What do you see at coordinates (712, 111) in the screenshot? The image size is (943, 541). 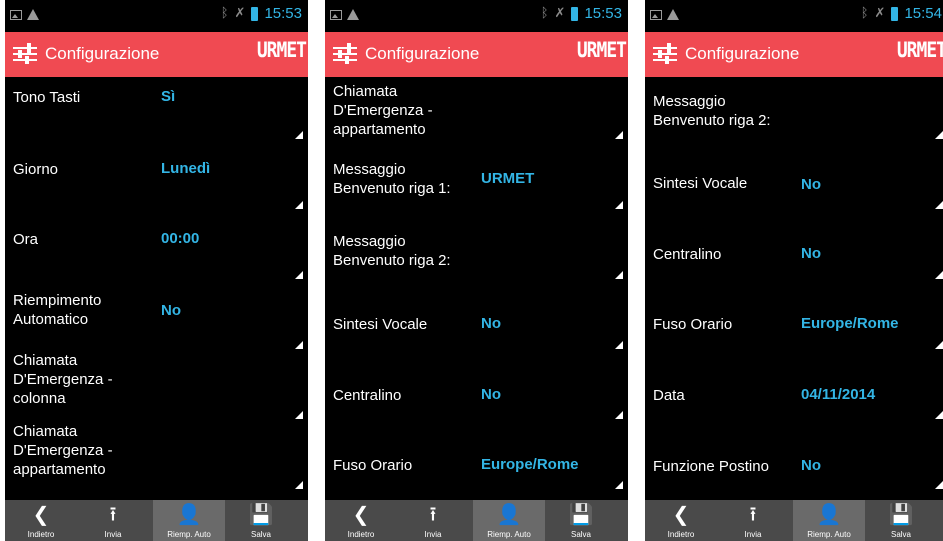 I see `setting-label: Messaggio Benvenuto riga 2:` at bounding box center [712, 111].